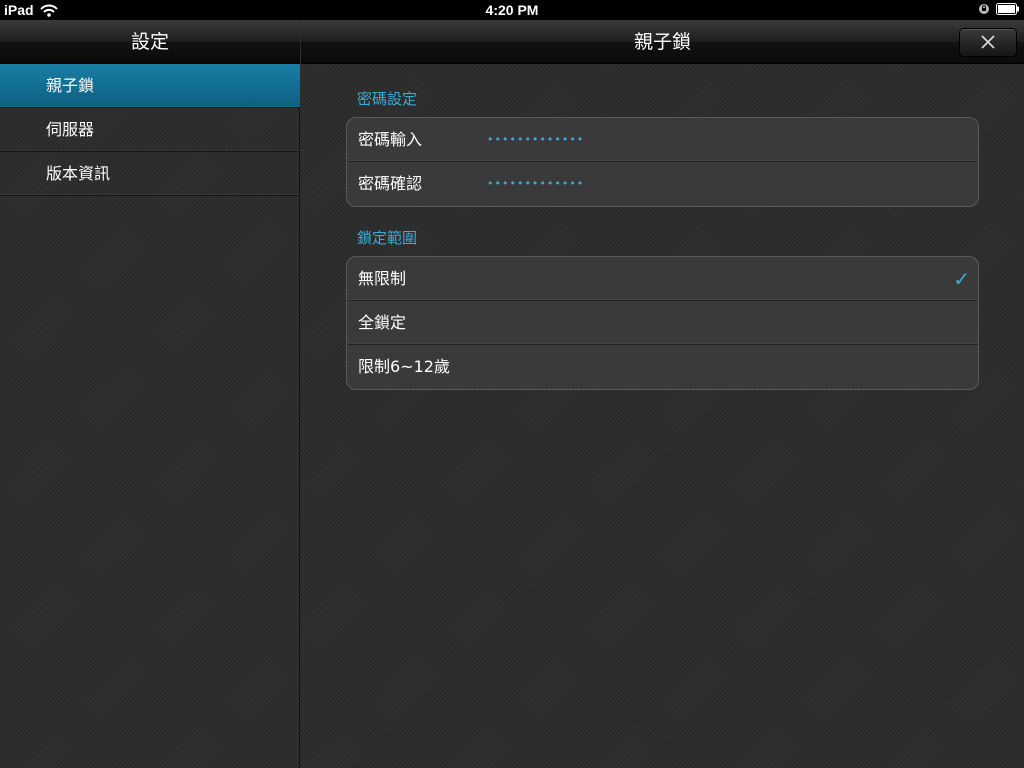  What do you see at coordinates (535, 184) in the screenshot?
I see `password-confirm-field: •••••••••••••` at bounding box center [535, 184].